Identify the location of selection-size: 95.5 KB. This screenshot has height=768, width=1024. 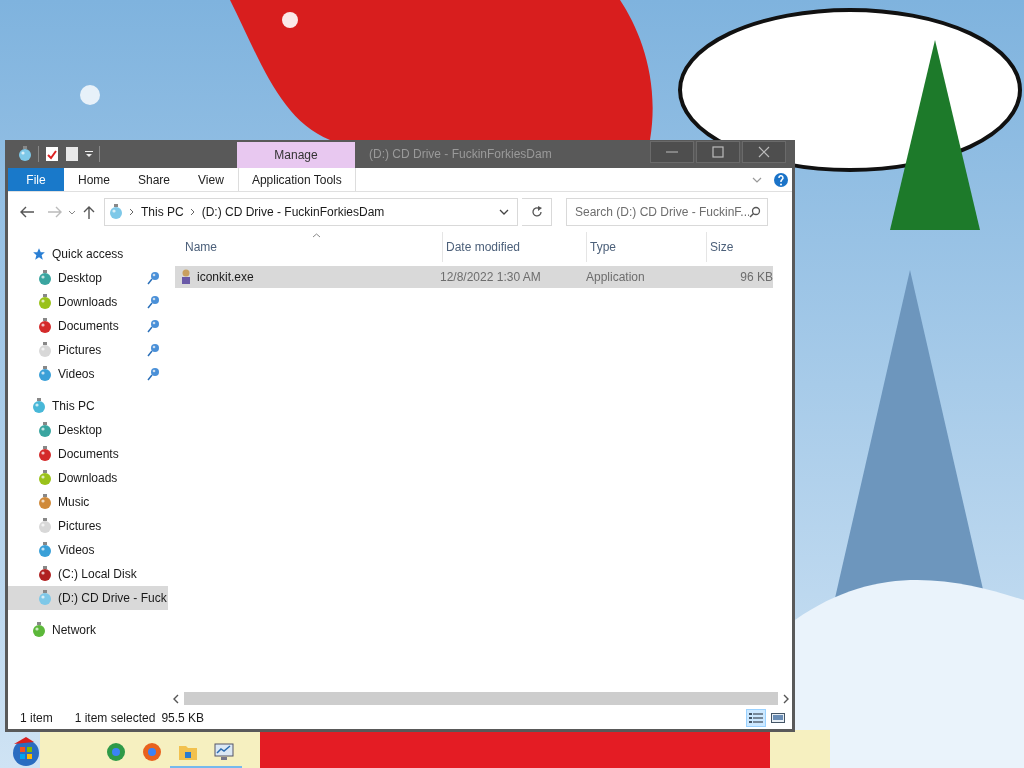
(183, 718).